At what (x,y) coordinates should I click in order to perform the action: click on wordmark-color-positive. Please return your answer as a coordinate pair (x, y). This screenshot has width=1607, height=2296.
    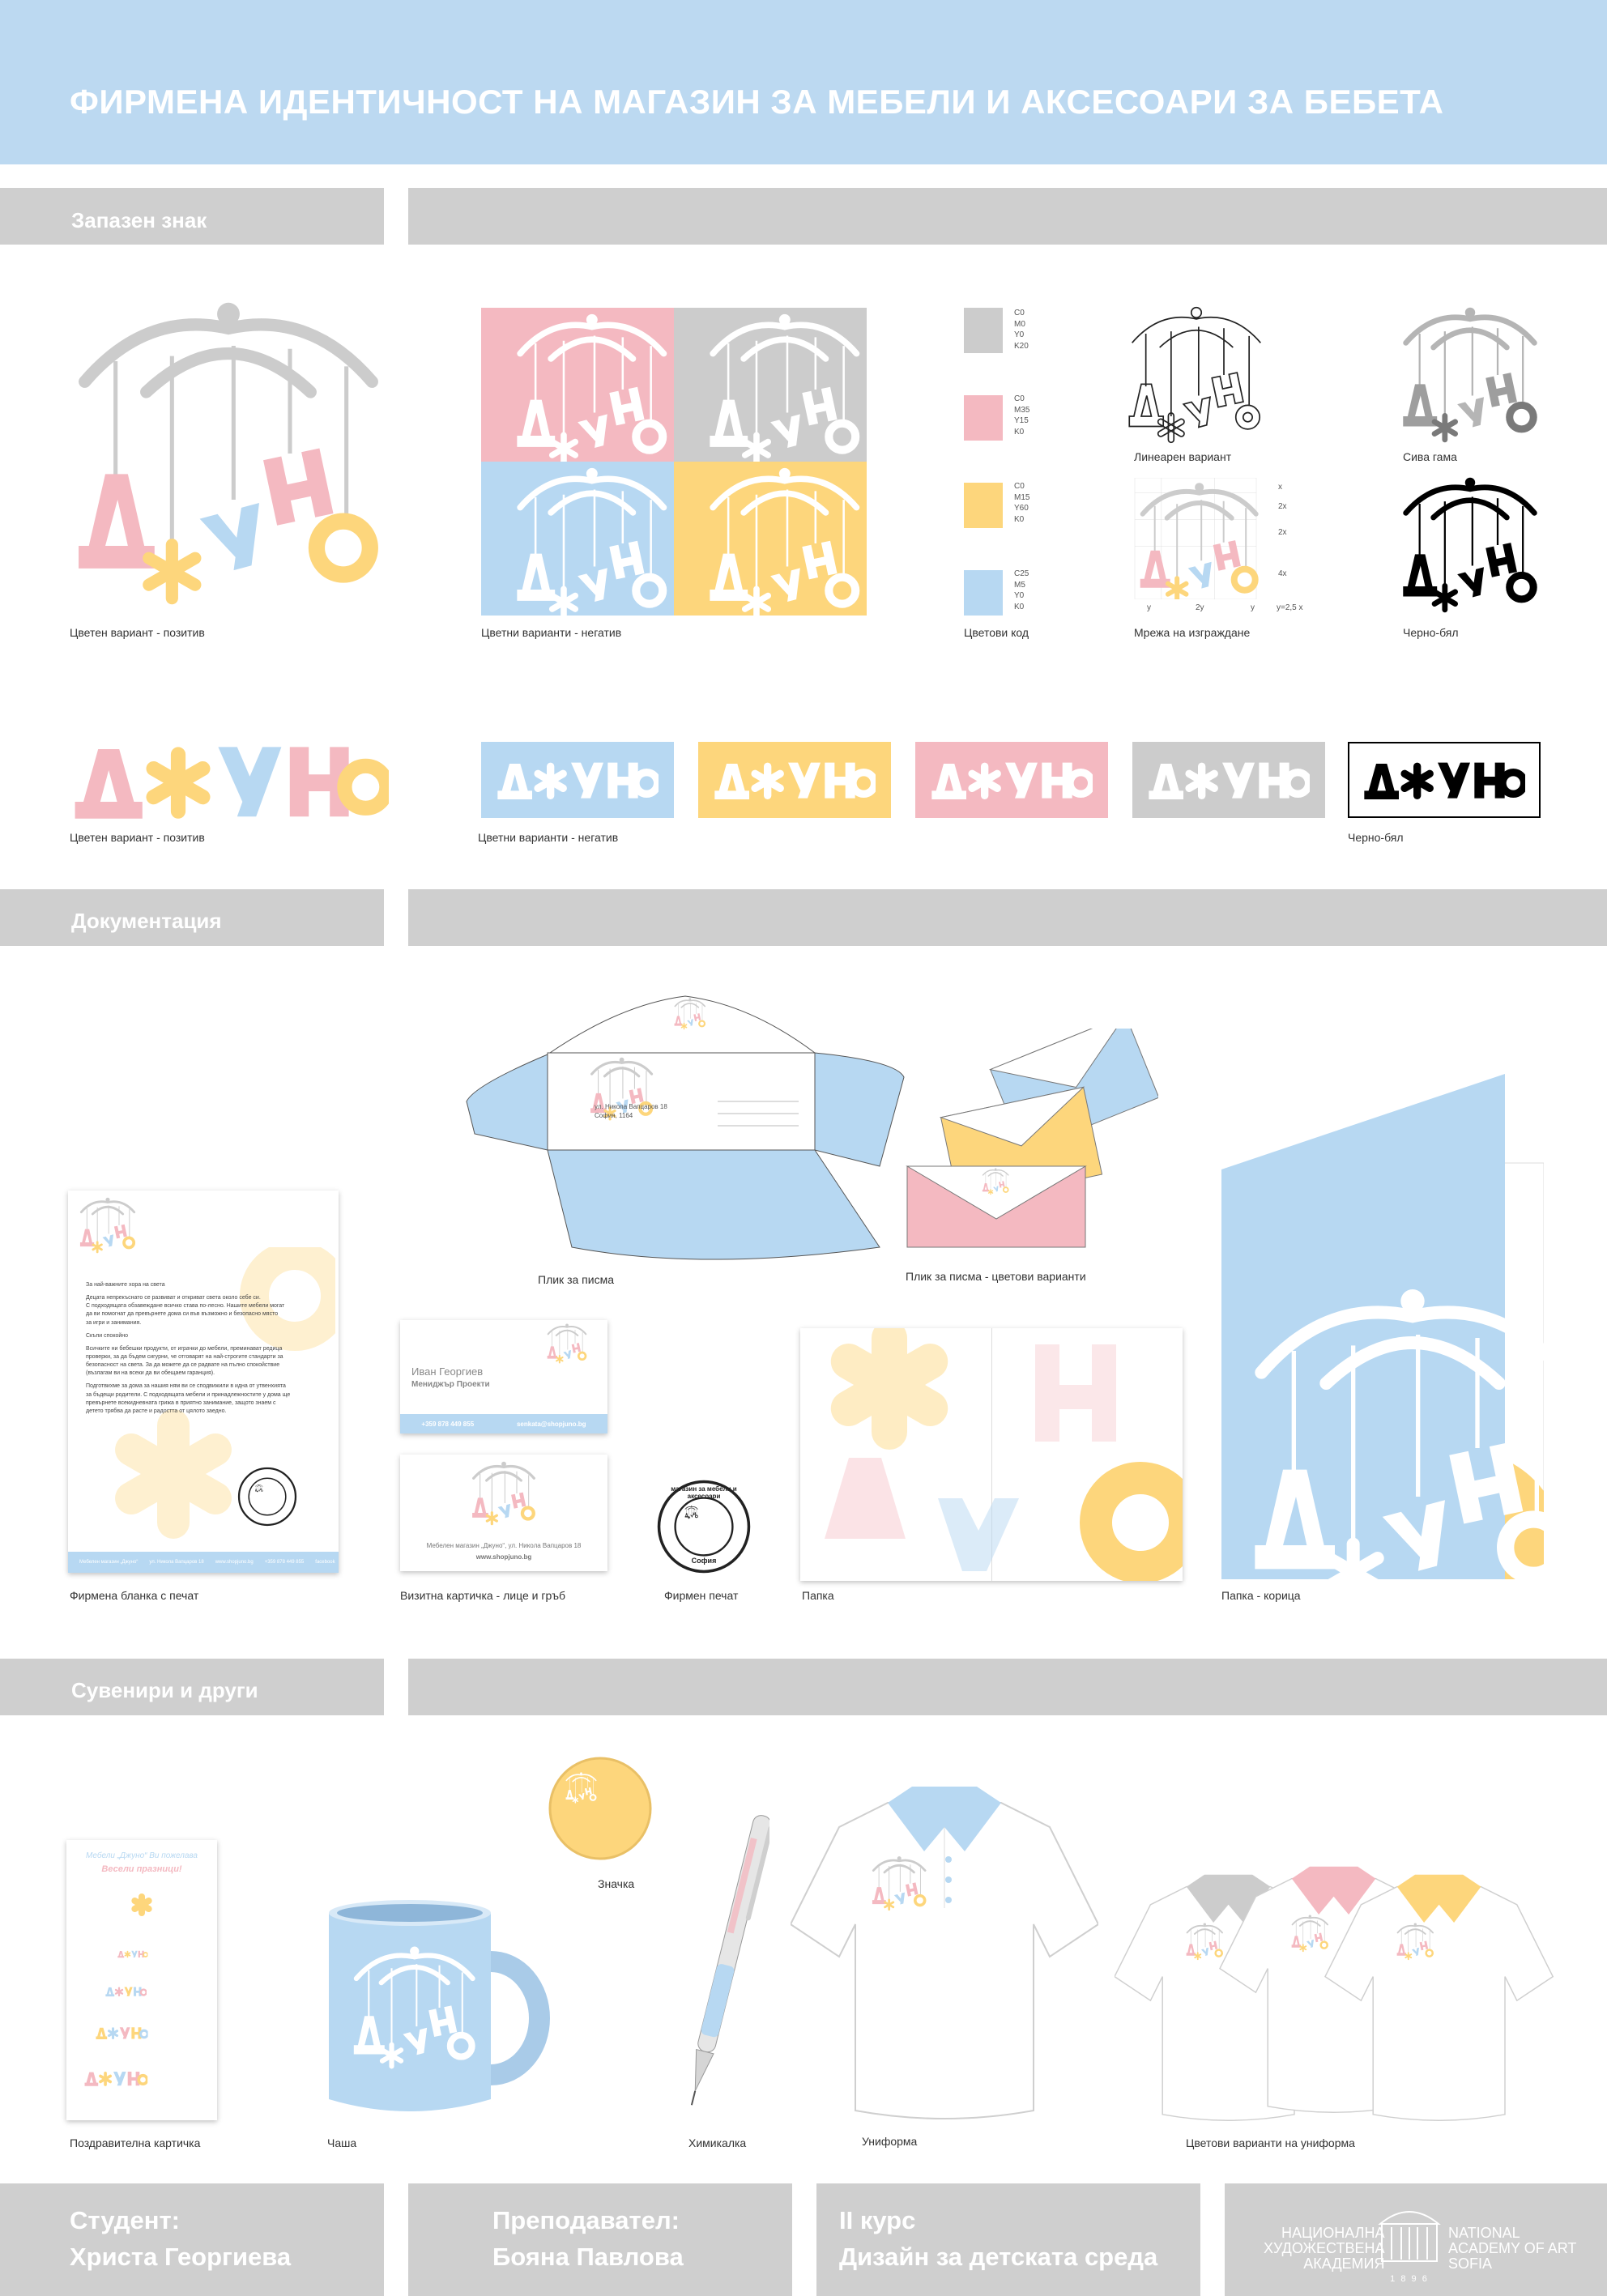
    Looking at the image, I should click on (231, 781).